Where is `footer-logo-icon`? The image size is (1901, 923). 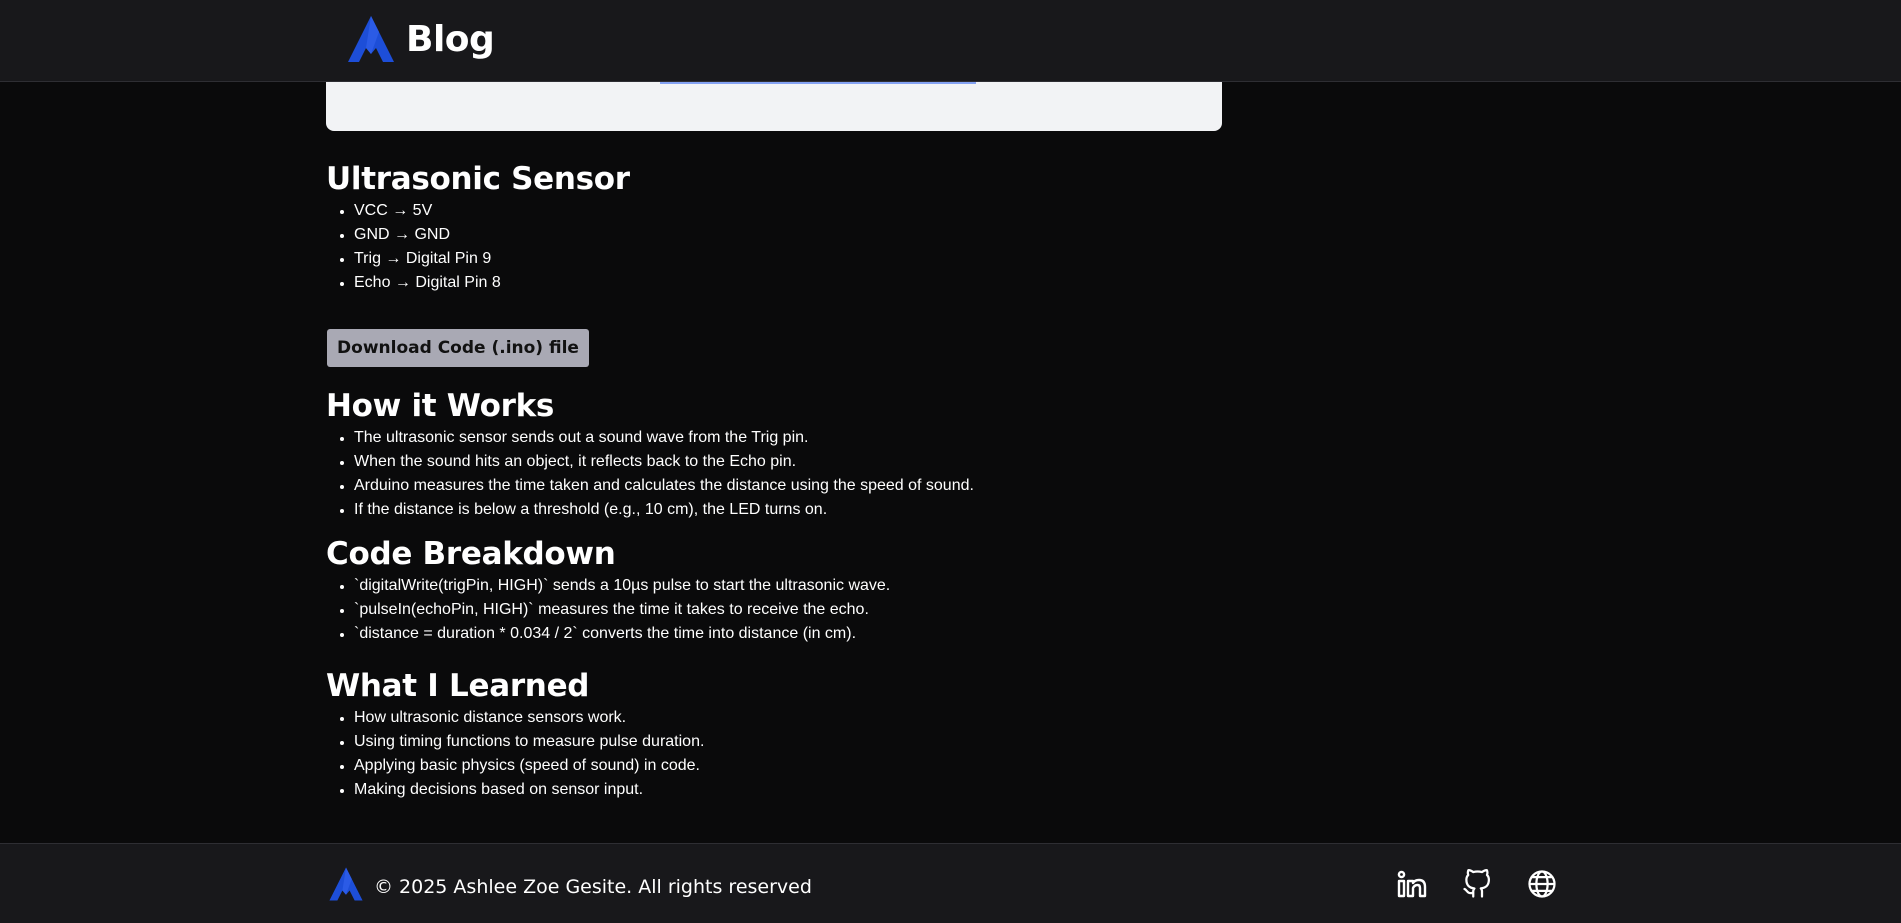
footer-logo-icon is located at coordinates (346, 886).